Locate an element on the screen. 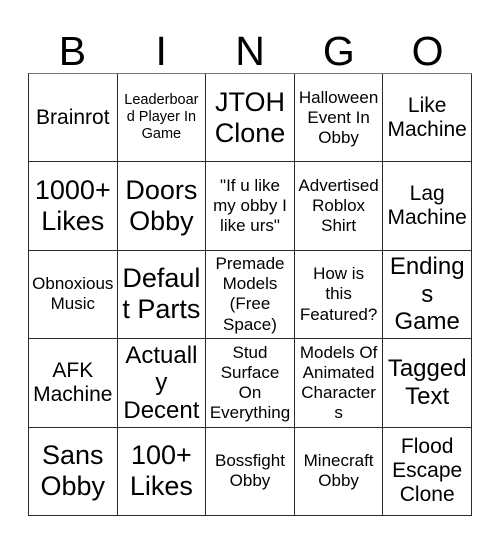 The height and width of the screenshot is (544, 500). bingo-cell: Actually Decent is located at coordinates (162, 383).